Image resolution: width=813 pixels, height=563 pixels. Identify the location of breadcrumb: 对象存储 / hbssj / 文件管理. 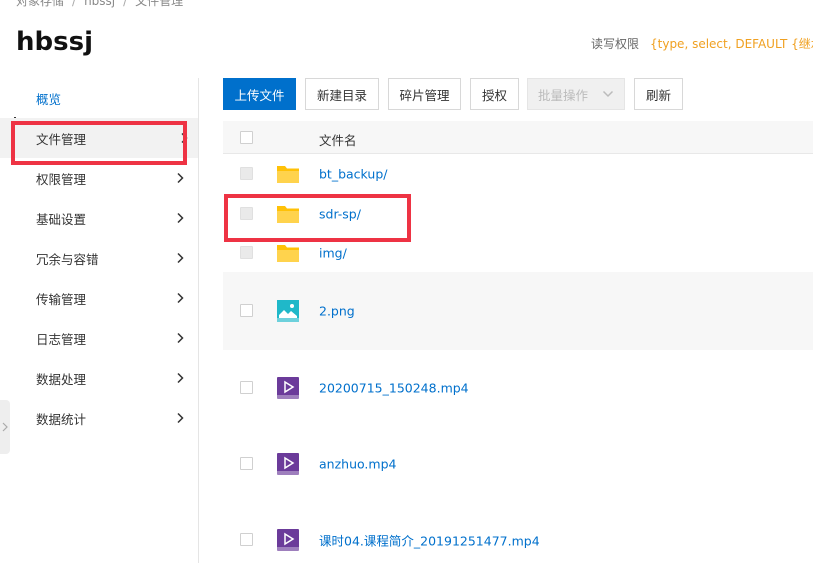
(99, 4).